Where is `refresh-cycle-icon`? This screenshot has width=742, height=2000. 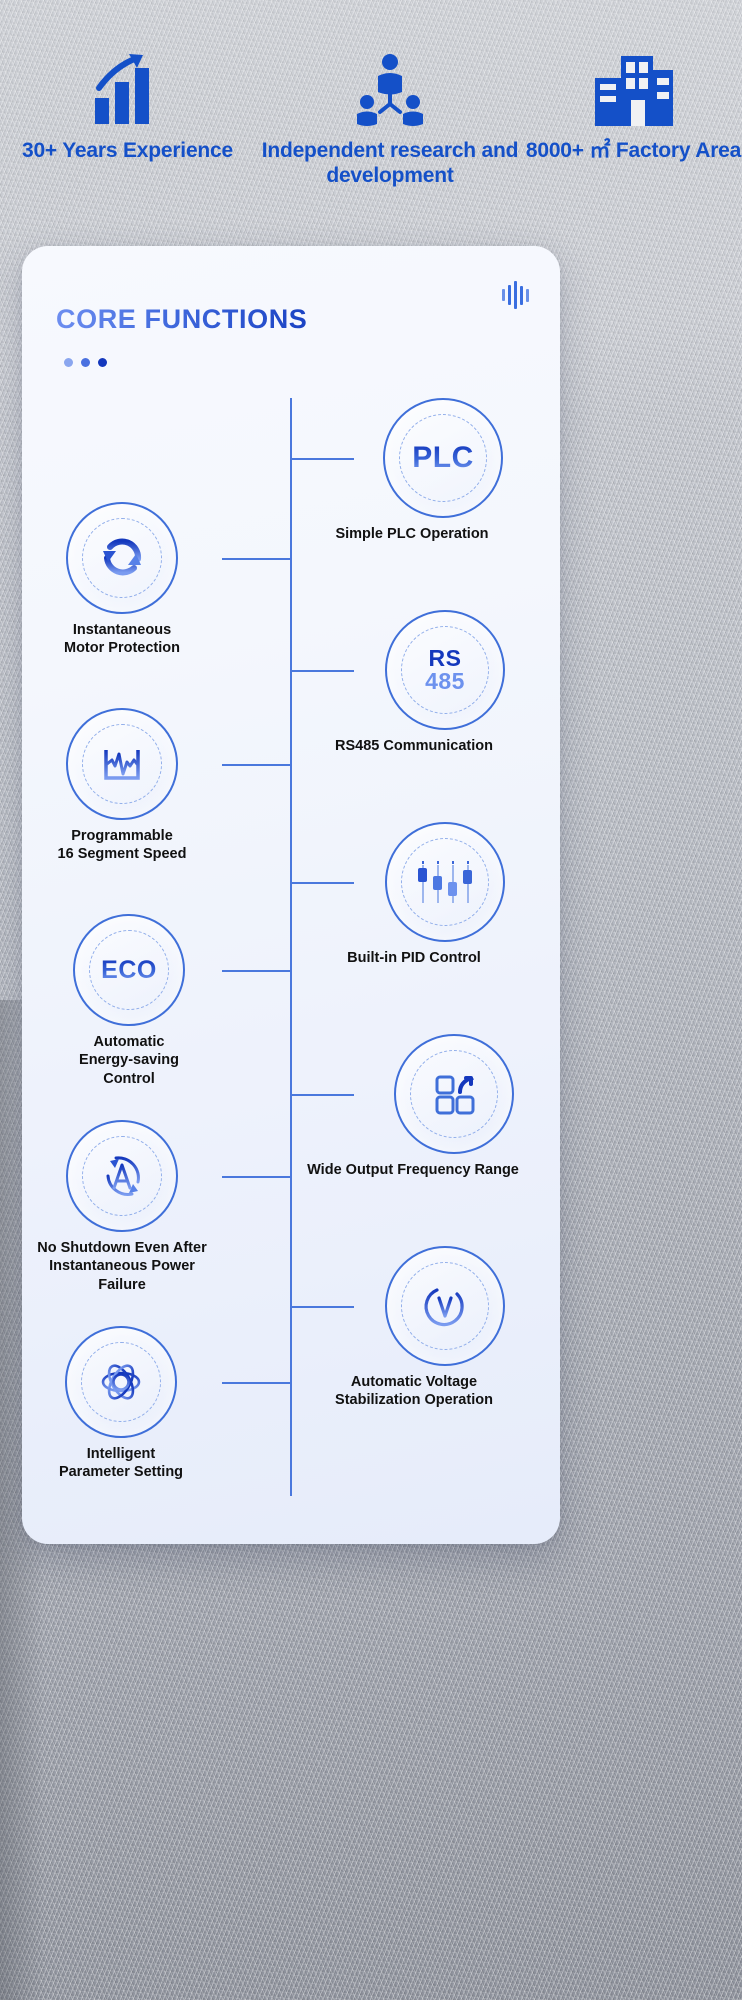
refresh-cycle-icon is located at coordinates (122, 557).